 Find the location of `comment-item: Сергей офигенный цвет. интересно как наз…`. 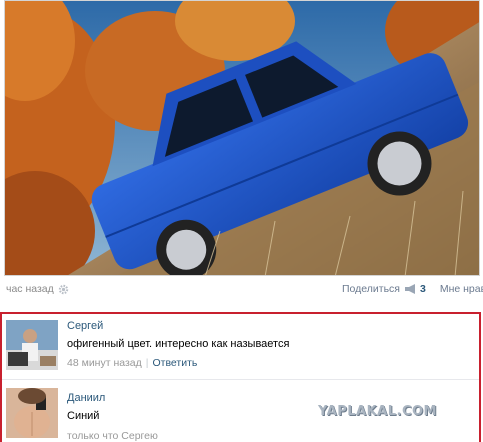

comment-item: Сергей офигенный цвет. интересно как наз… is located at coordinates (240, 347).